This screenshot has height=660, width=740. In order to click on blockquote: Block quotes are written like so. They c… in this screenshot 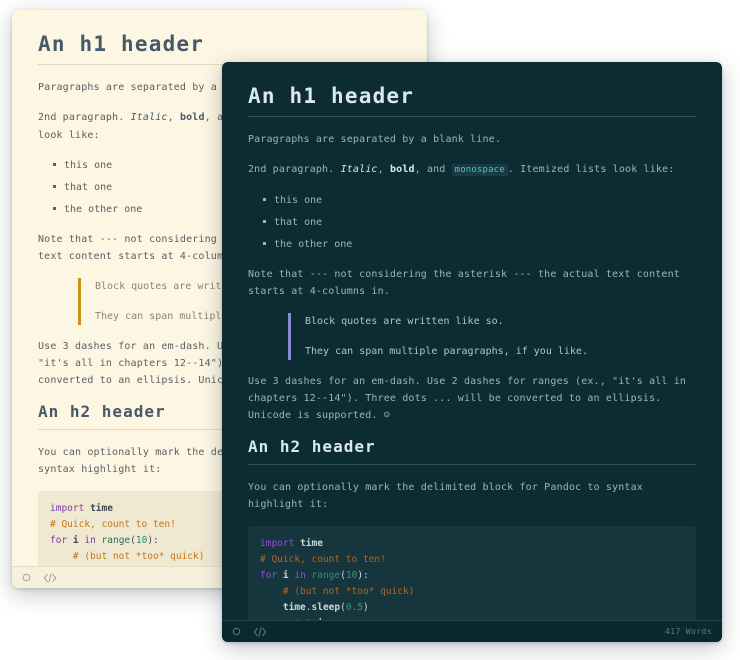, I will do `click(492, 336)`.